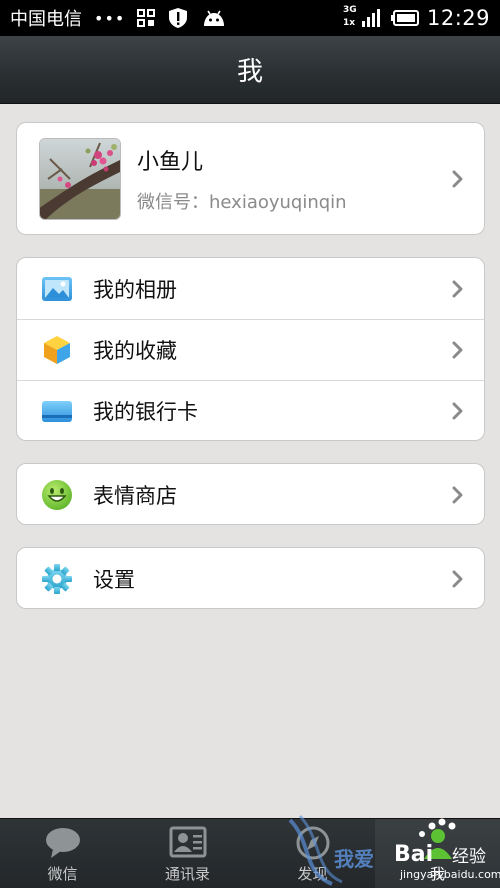  I want to click on avatar, so click(80, 178).